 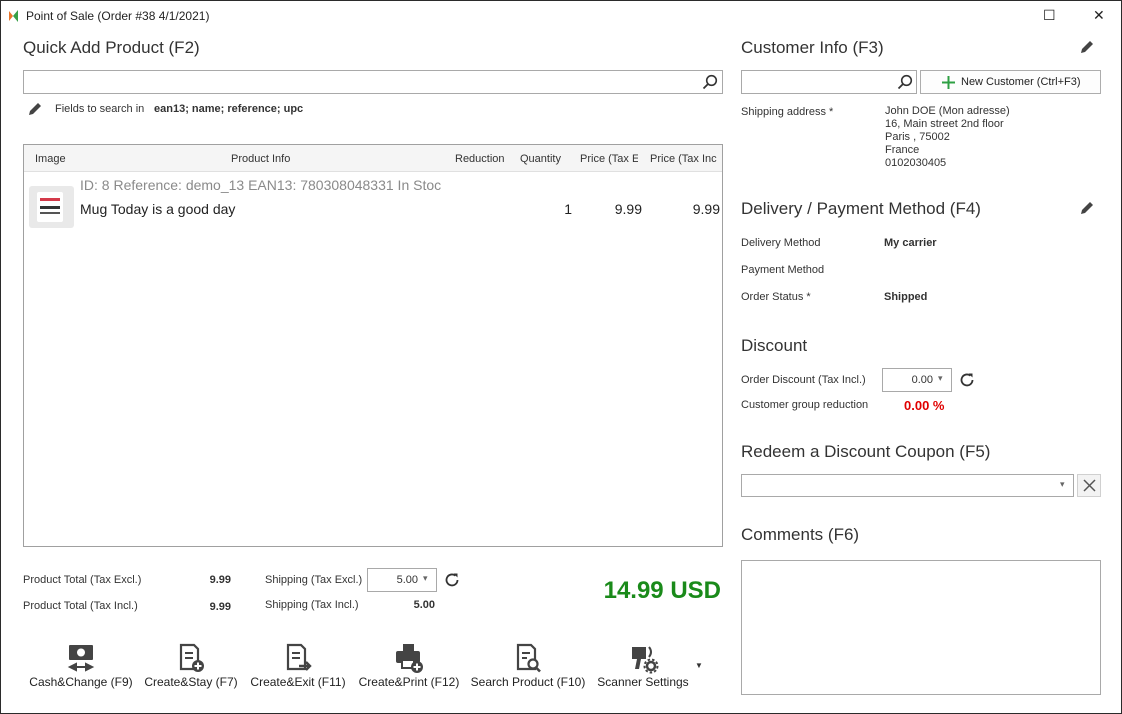 I want to click on new-customer-label: New Customer (Ctrl+F3), so click(x=1021, y=82).